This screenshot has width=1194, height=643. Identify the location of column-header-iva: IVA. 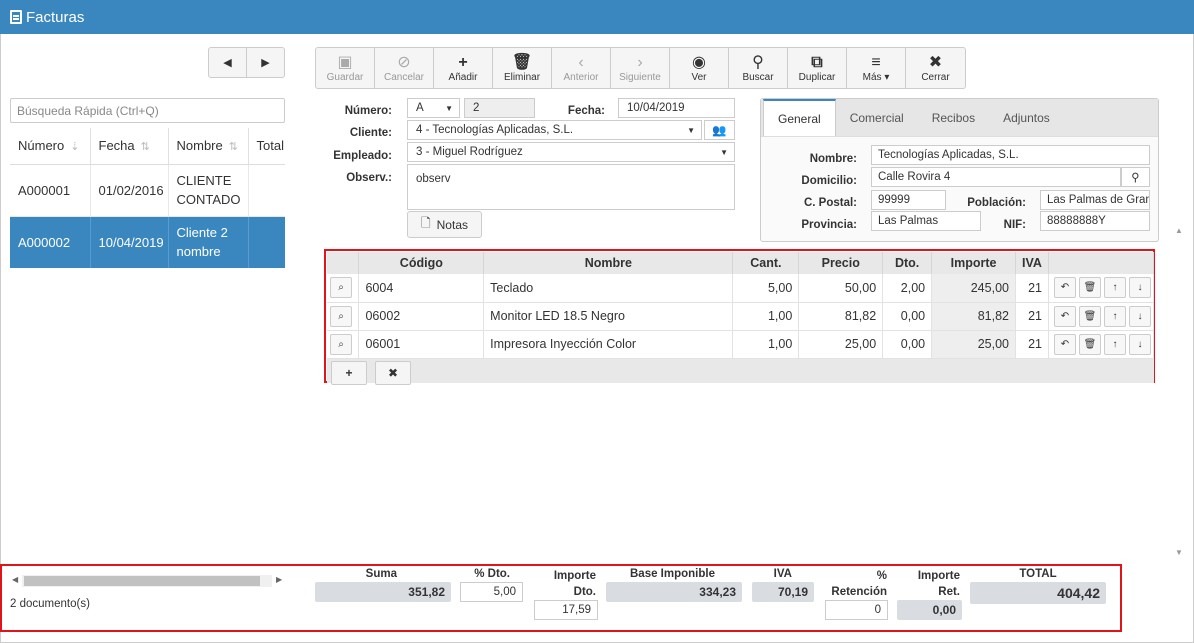
(1032, 263).